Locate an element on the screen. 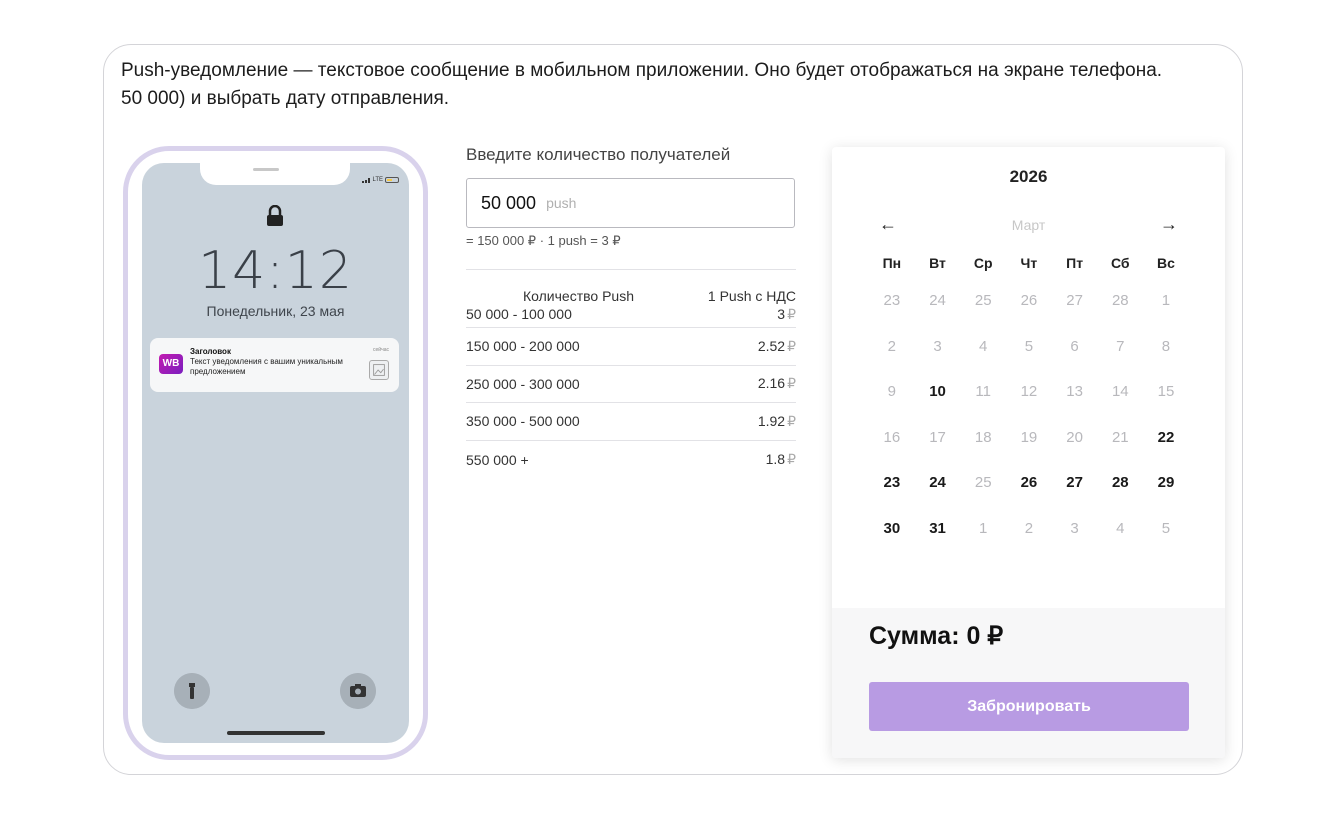  weekday-label: Вс is located at coordinates (1166, 263).